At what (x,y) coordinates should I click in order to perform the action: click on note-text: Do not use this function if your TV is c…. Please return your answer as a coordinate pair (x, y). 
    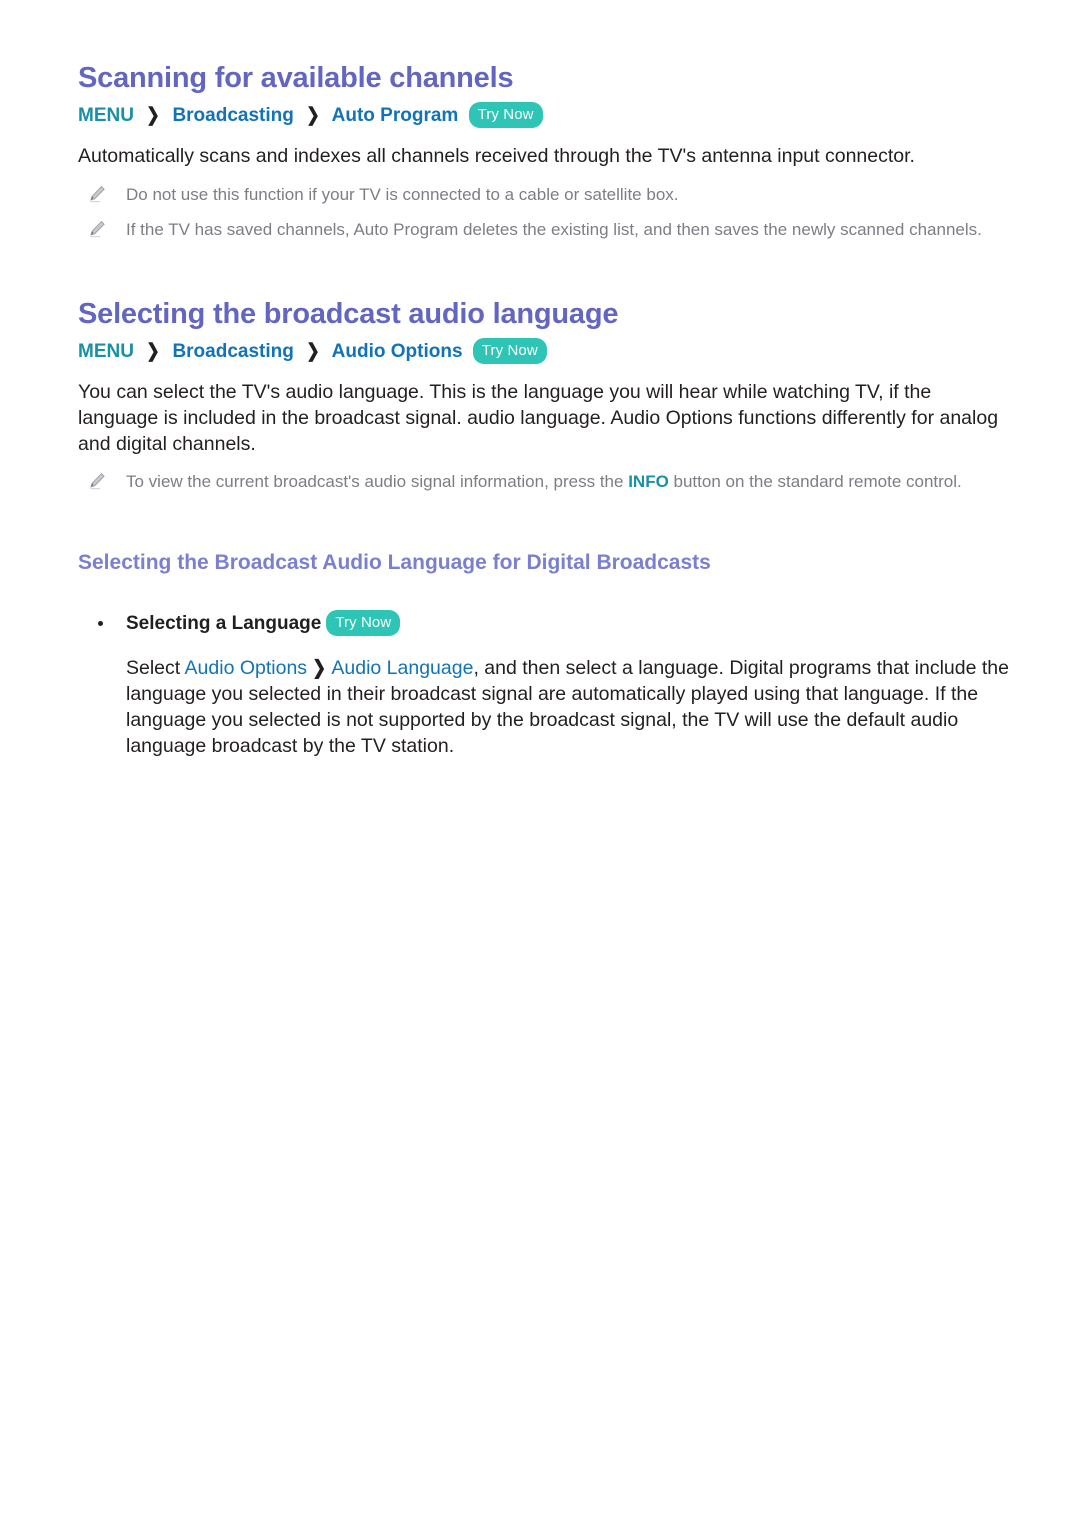
    Looking at the image, I should click on (402, 195).